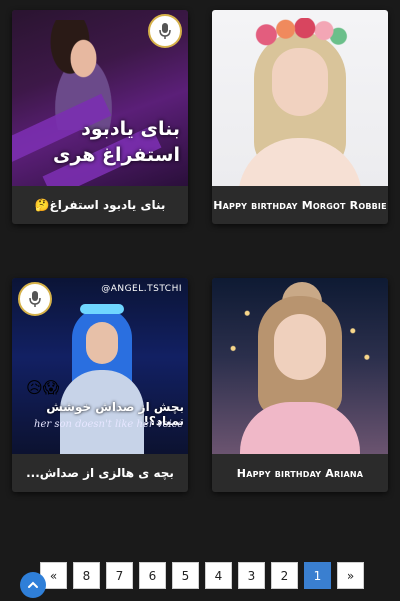 The width and height of the screenshot is (400, 601). What do you see at coordinates (130, 129) in the screenshot?
I see `overlay-title-line1: بنای یادبود` at bounding box center [130, 129].